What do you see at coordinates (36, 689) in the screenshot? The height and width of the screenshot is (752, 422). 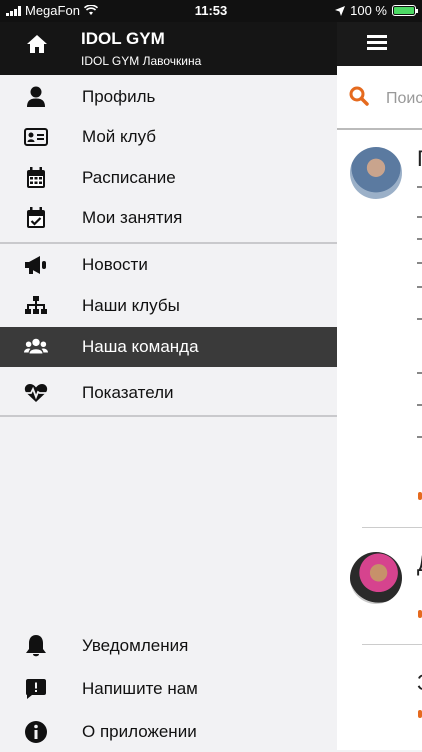 I see `message-icon` at bounding box center [36, 689].